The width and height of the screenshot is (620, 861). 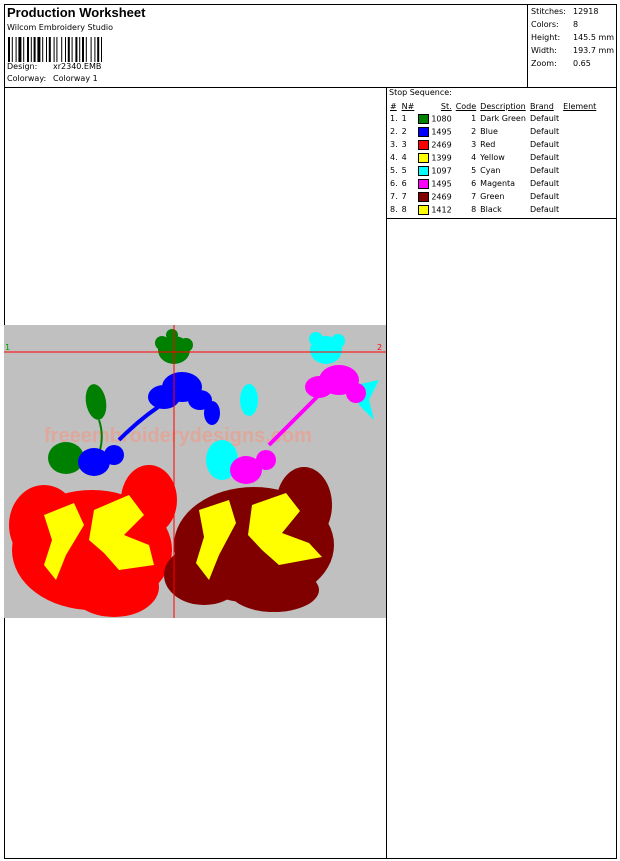 What do you see at coordinates (474, 157) in the screenshot?
I see `row-code: 4` at bounding box center [474, 157].